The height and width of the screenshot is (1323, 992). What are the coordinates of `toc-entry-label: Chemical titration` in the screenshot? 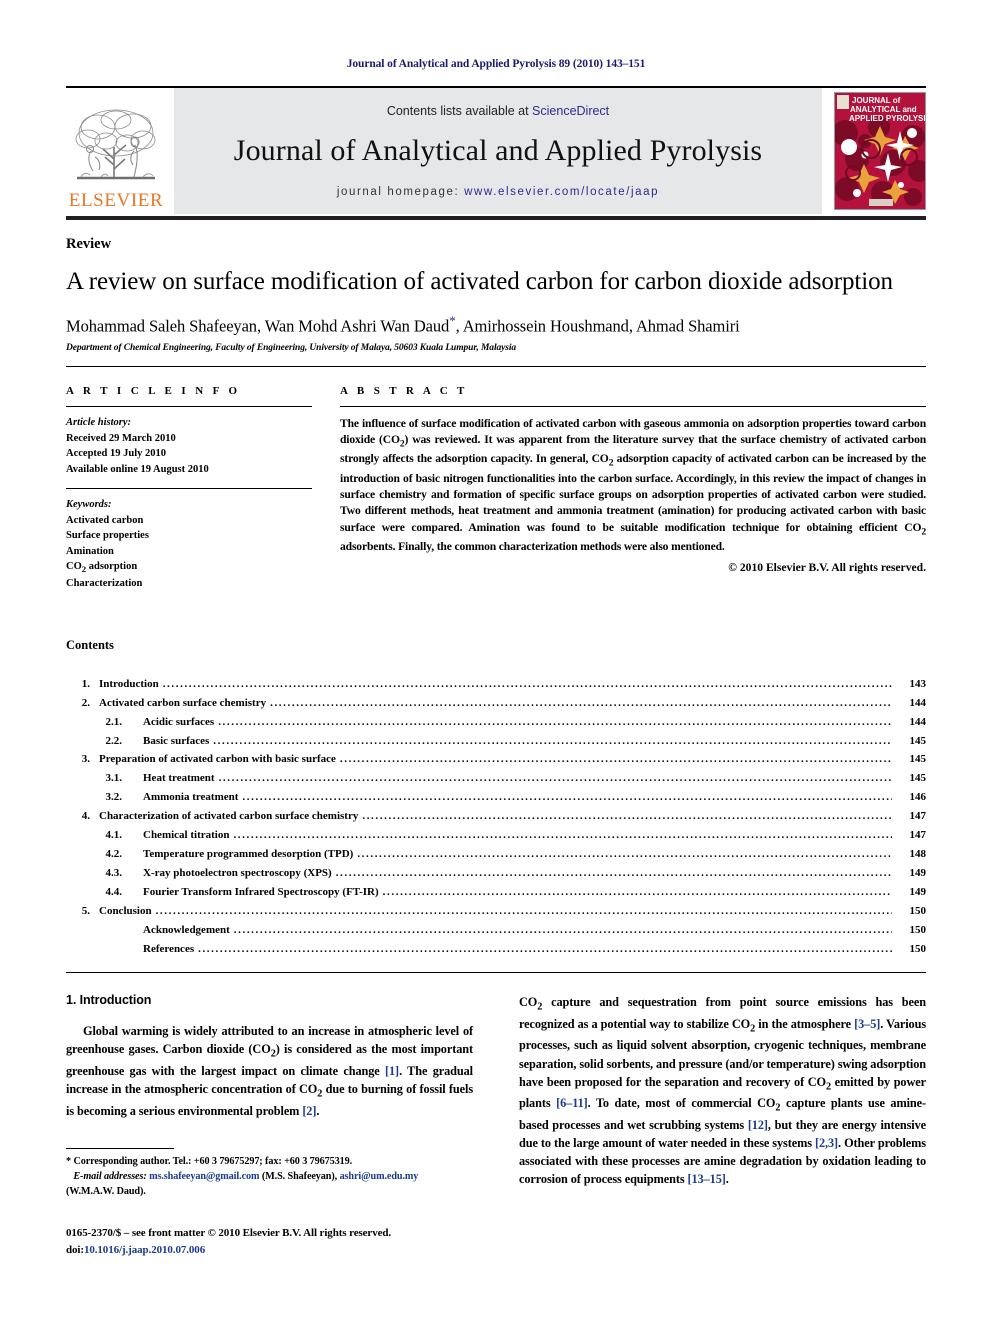 It's located at (186, 835).